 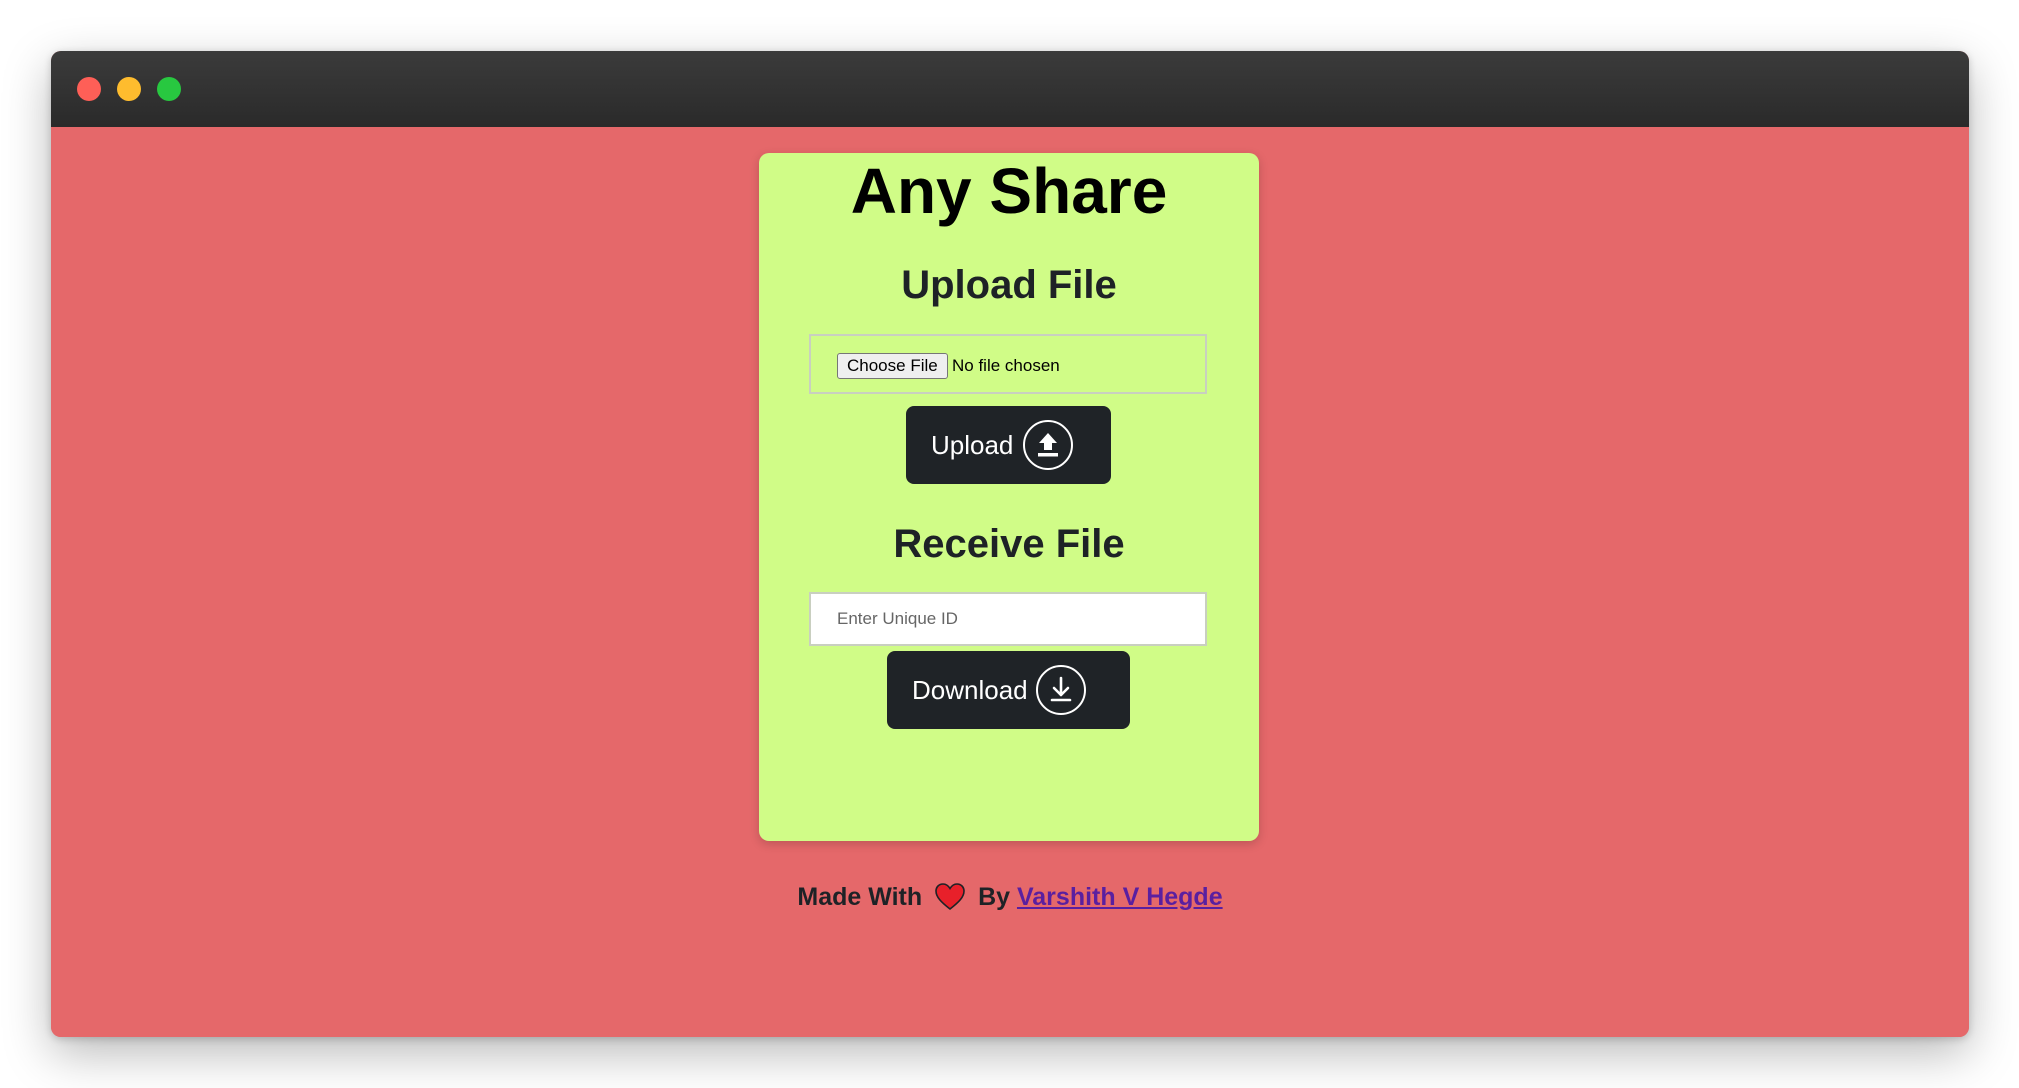 What do you see at coordinates (970, 690) in the screenshot?
I see `download-button-label: Download` at bounding box center [970, 690].